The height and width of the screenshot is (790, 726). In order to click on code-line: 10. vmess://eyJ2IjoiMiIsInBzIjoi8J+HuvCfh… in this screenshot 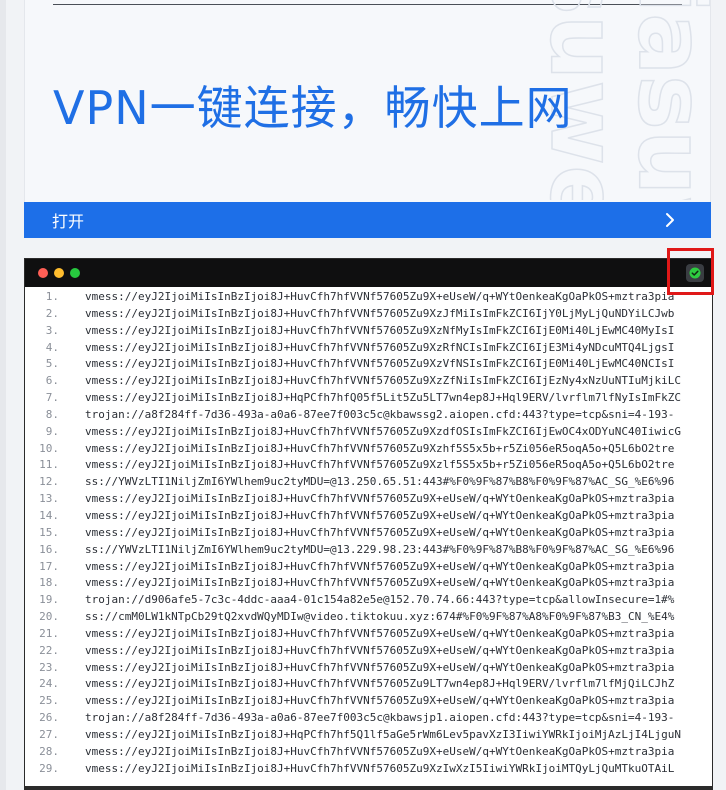, I will do `click(368, 449)`.